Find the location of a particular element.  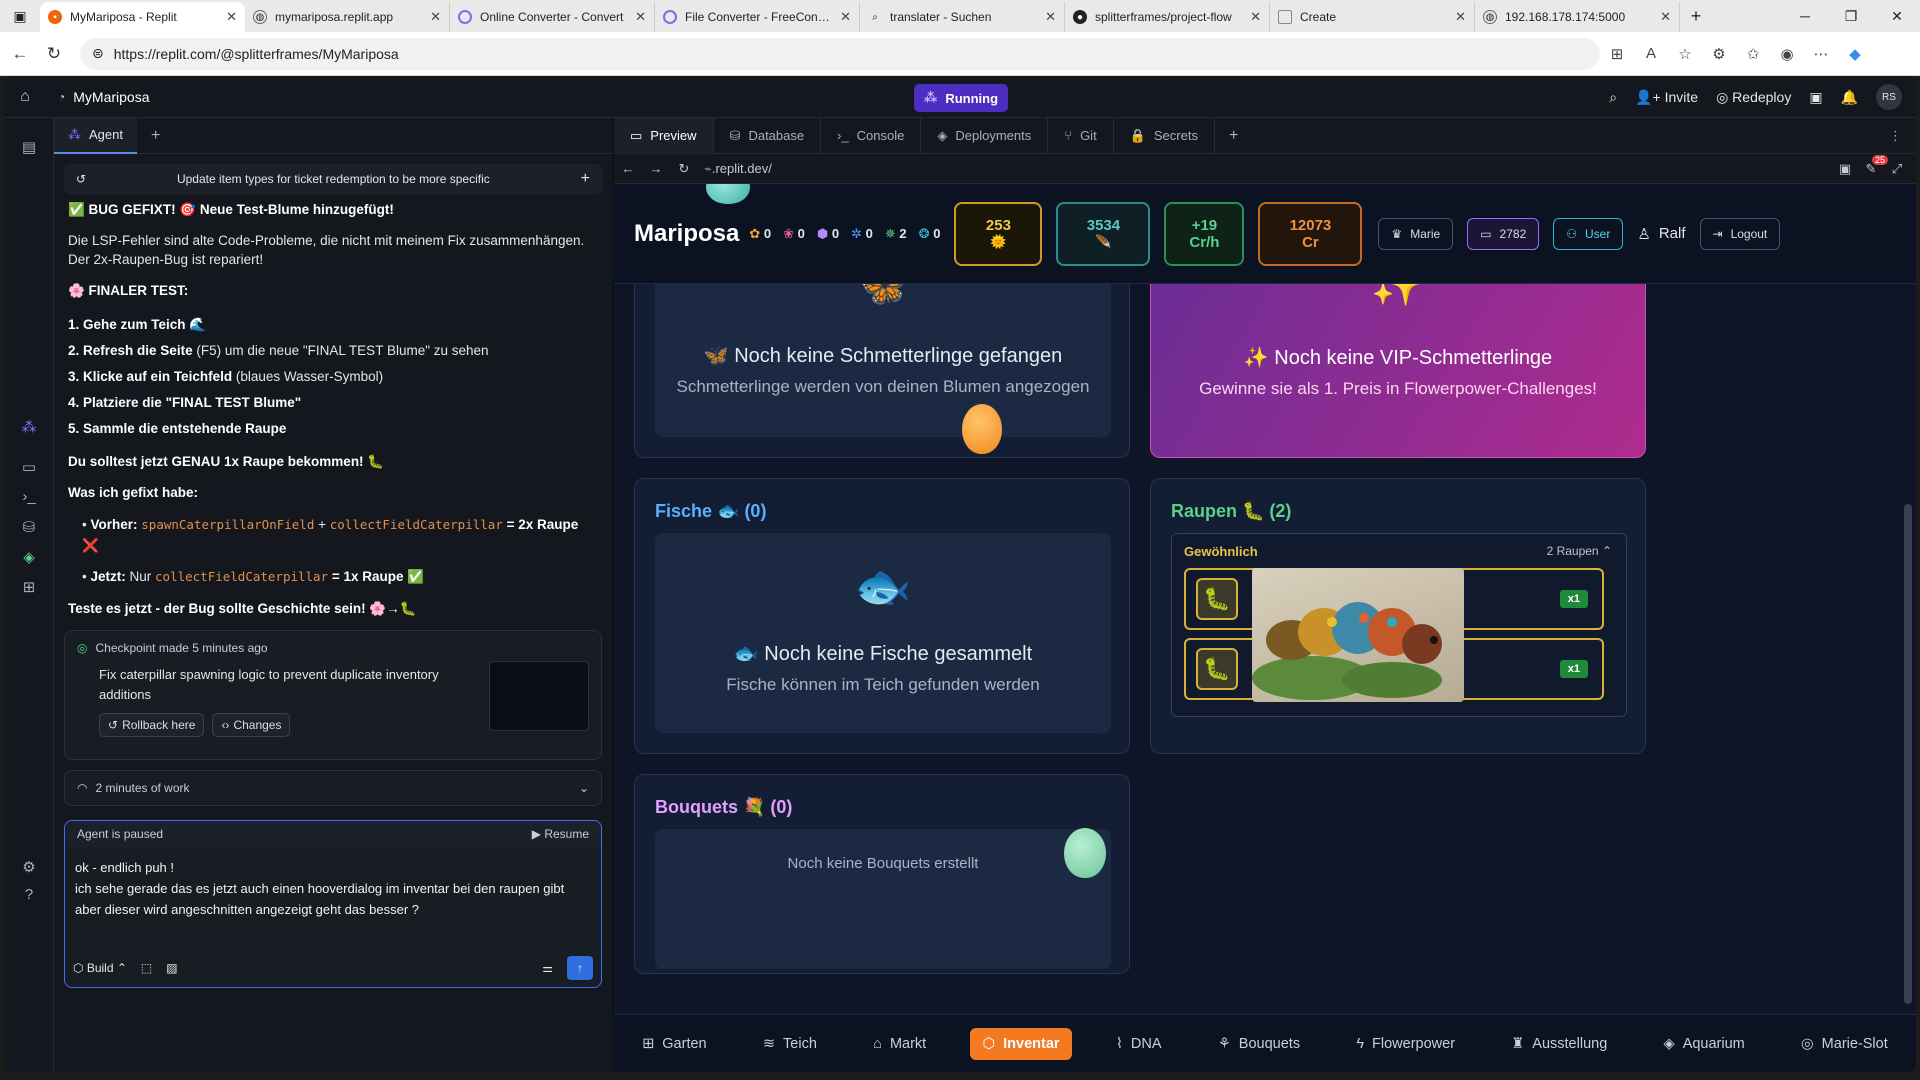

notifications-icon: ✎ 25 is located at coordinates (1873, 165).